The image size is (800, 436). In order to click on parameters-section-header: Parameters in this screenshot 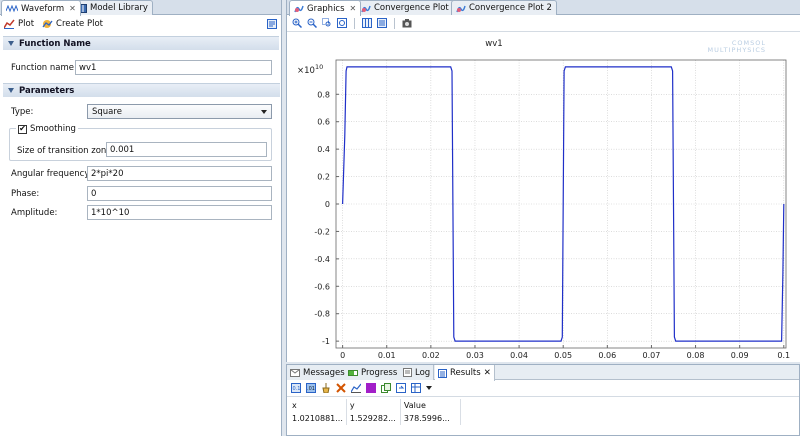, I will do `click(141, 90)`.